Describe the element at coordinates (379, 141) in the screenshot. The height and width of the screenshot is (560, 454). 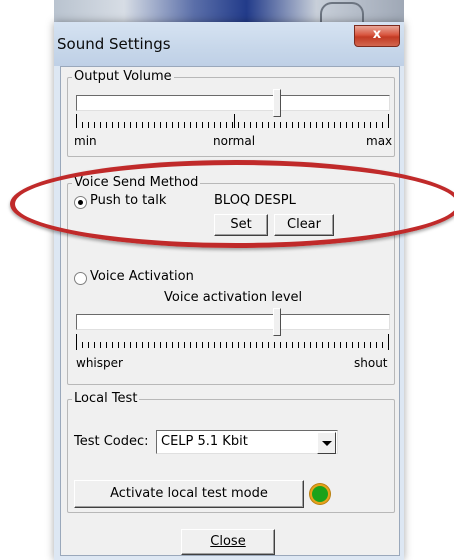
I see `output-volume-max-label: max` at that location.